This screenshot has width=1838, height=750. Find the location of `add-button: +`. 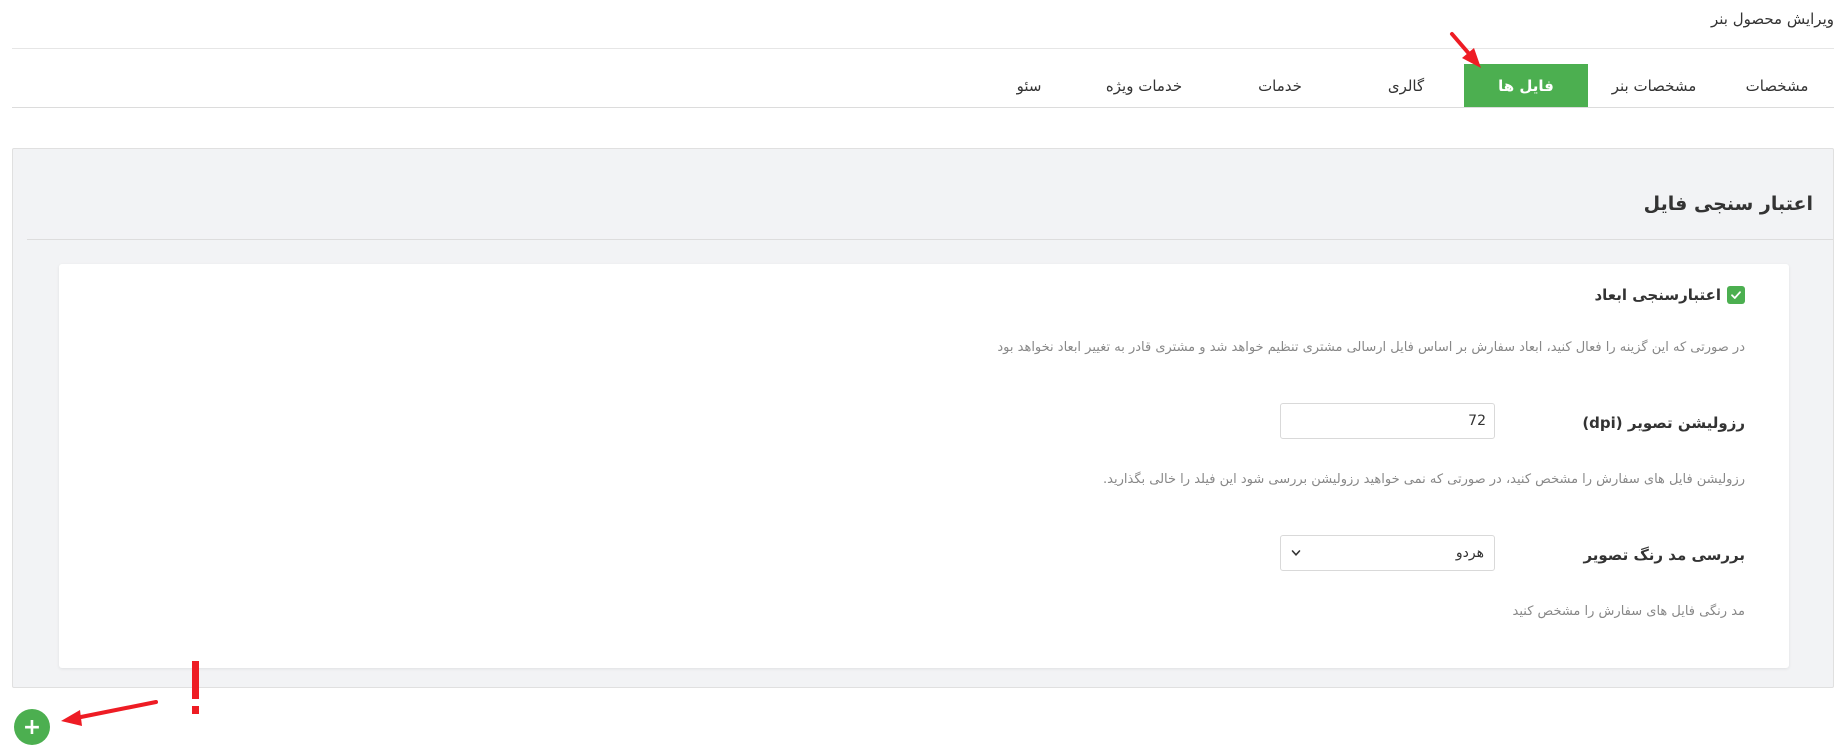

add-button: + is located at coordinates (32, 727).